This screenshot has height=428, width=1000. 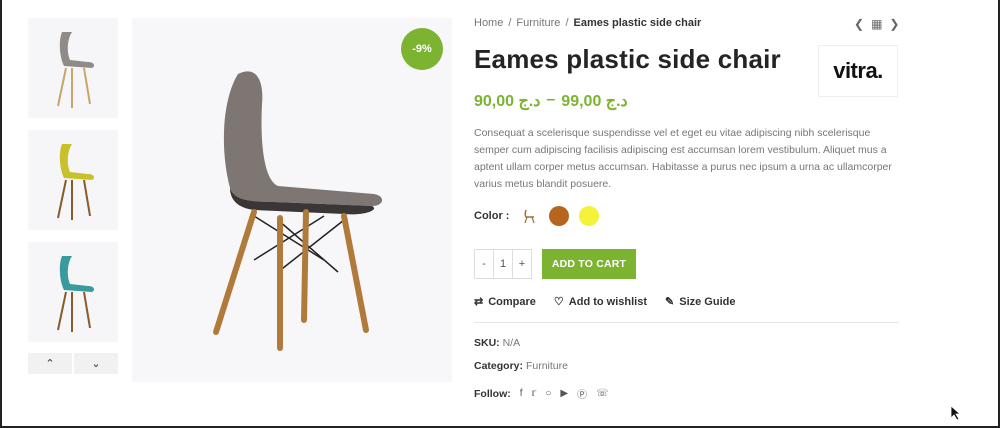 What do you see at coordinates (298, 211) in the screenshot?
I see `chair-image` at bounding box center [298, 211].